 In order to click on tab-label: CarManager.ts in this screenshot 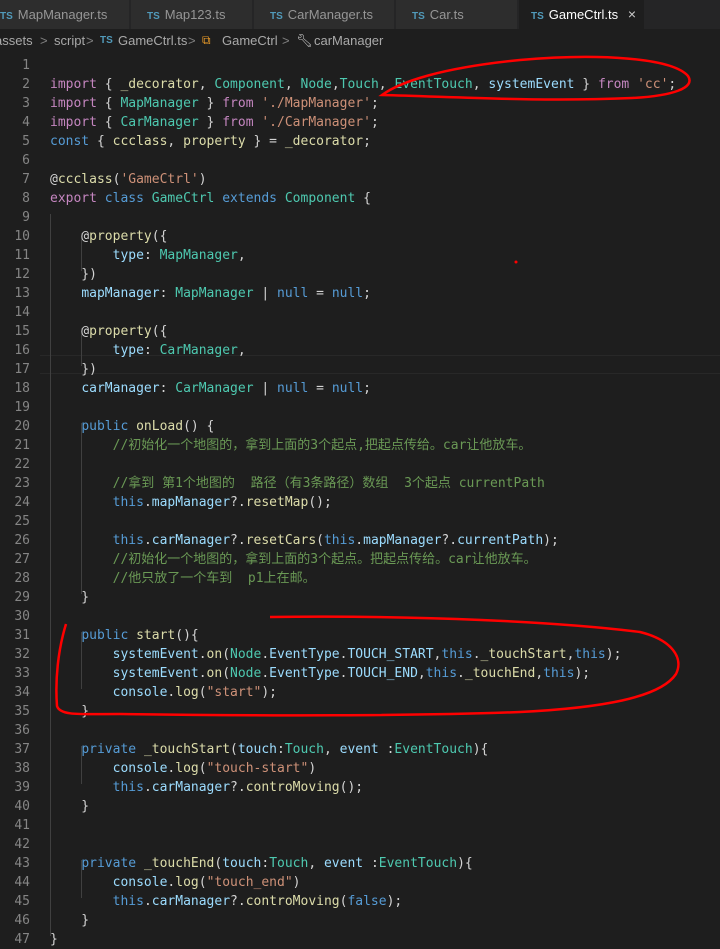, I will do `click(330, 14)`.